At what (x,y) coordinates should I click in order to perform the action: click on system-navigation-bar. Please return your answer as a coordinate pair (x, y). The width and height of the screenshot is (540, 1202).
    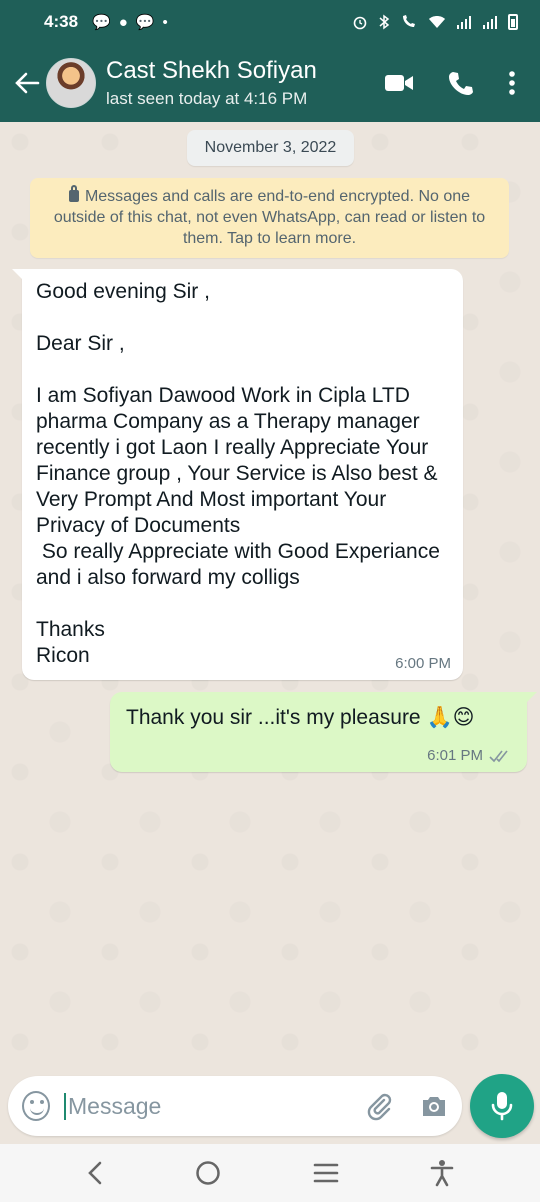
    Looking at the image, I should click on (270, 1173).